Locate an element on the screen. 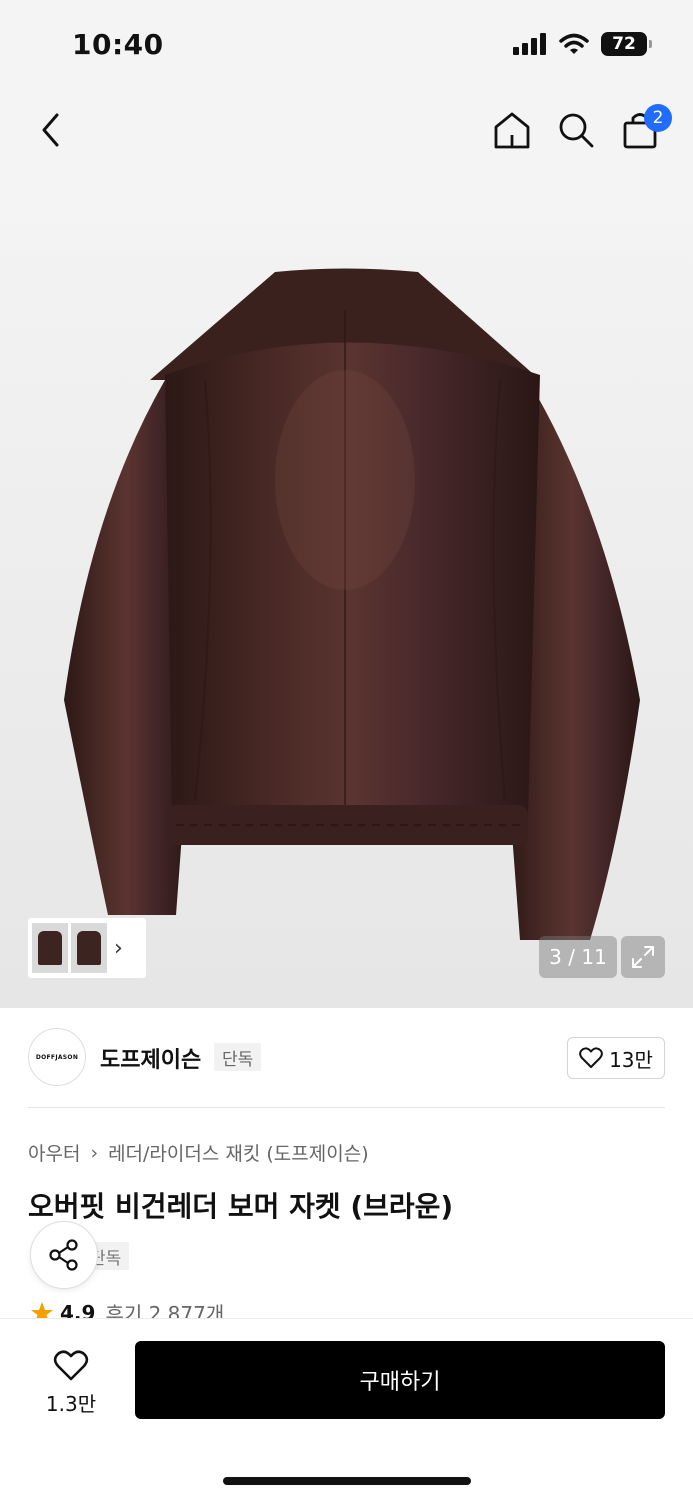 The width and height of the screenshot is (693, 1500). status-time: 10:40 is located at coordinates (118, 44).